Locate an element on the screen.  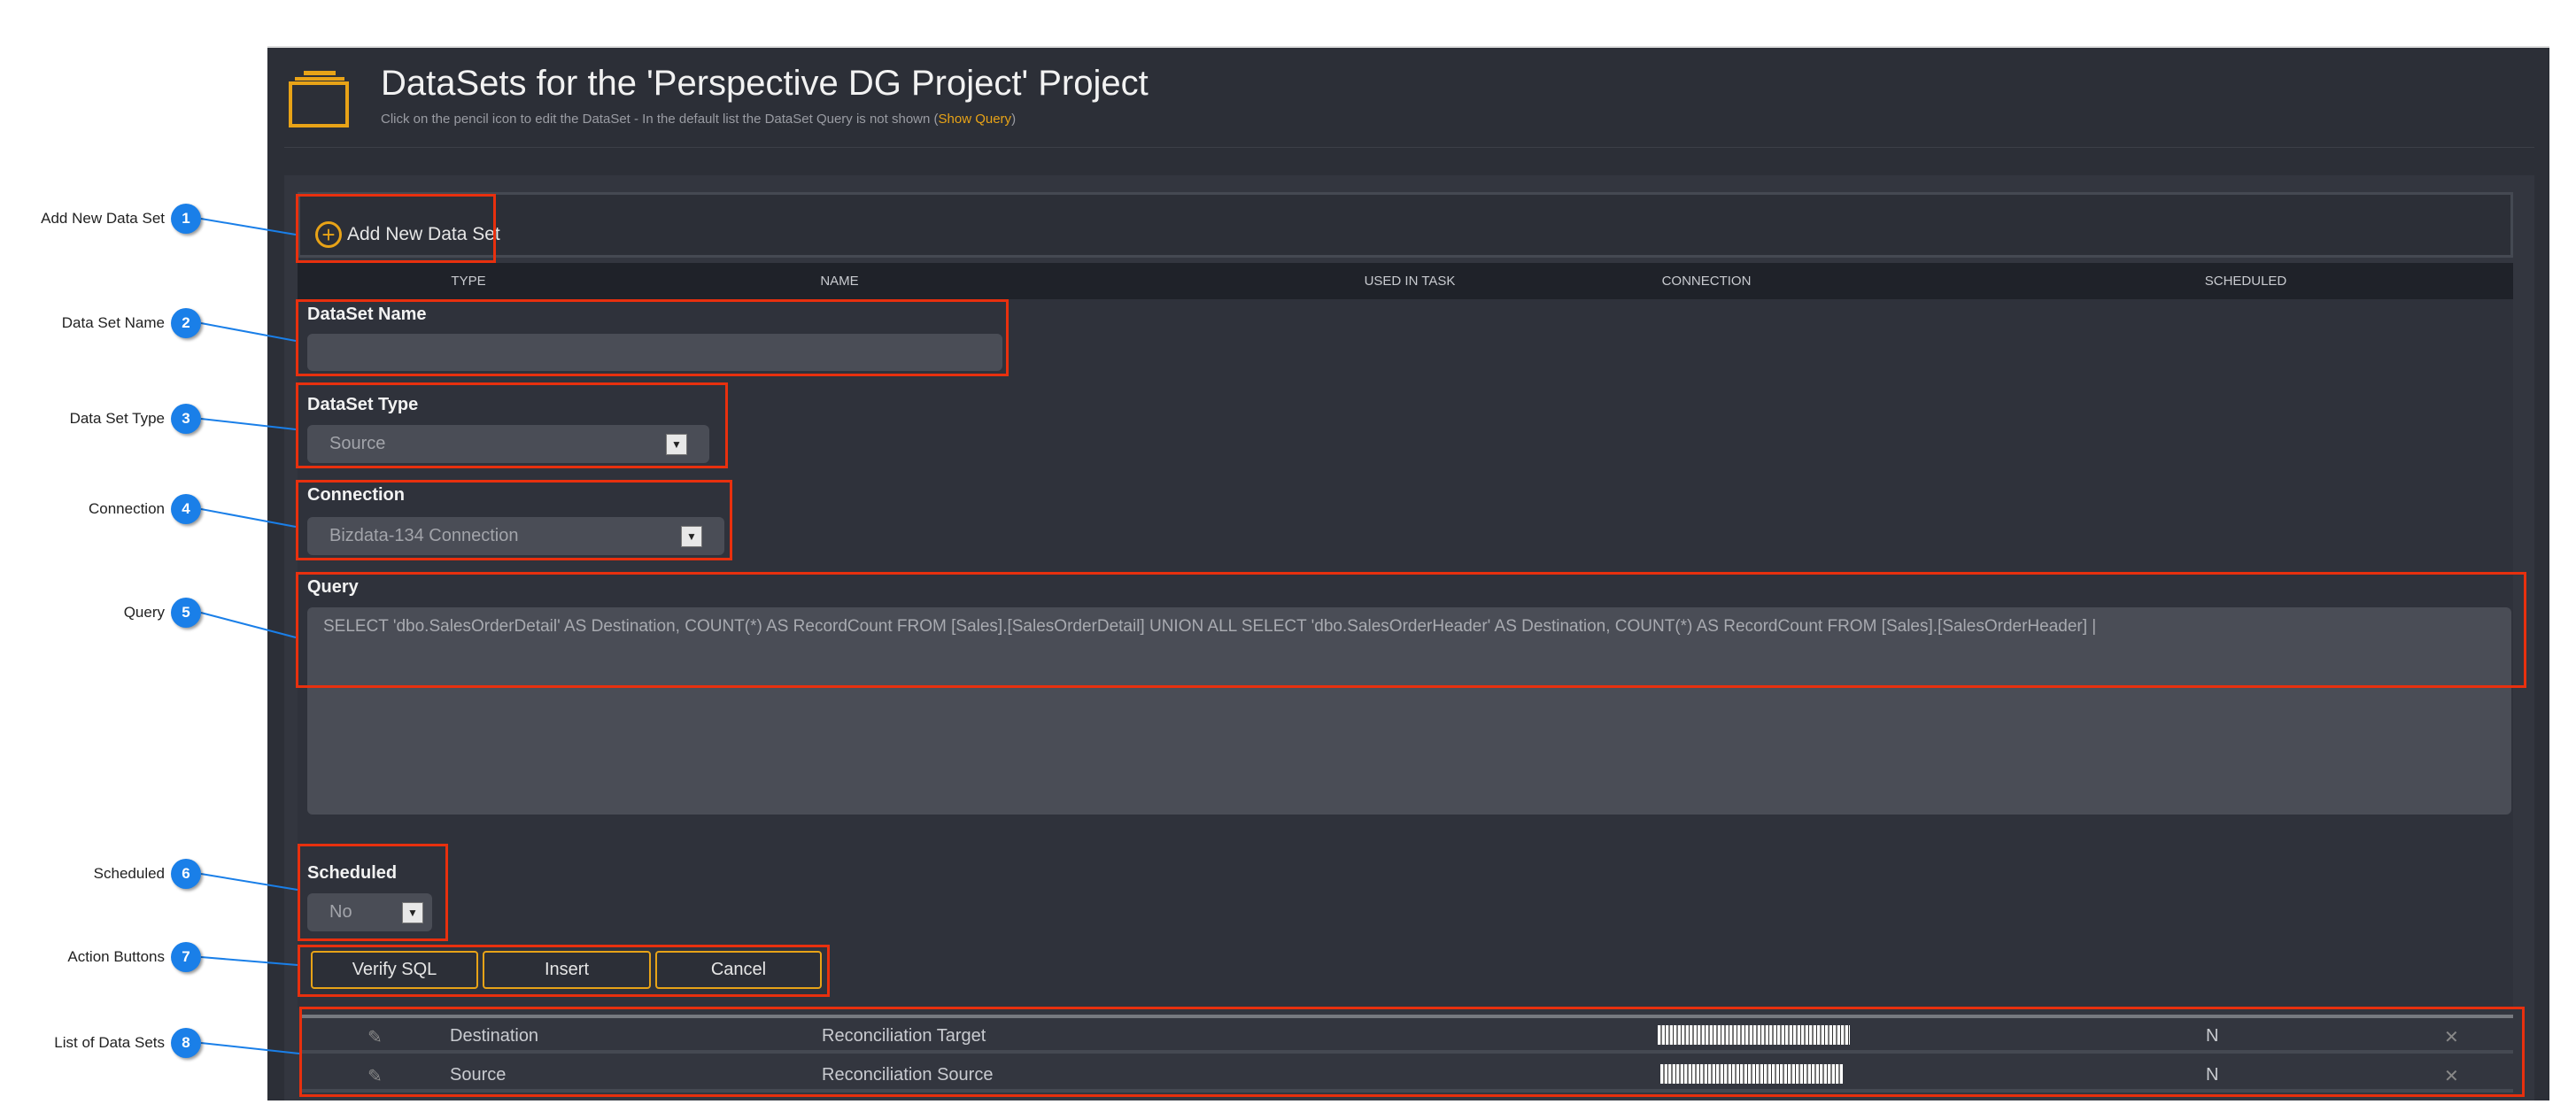
callout-badge: 4 is located at coordinates (186, 509).